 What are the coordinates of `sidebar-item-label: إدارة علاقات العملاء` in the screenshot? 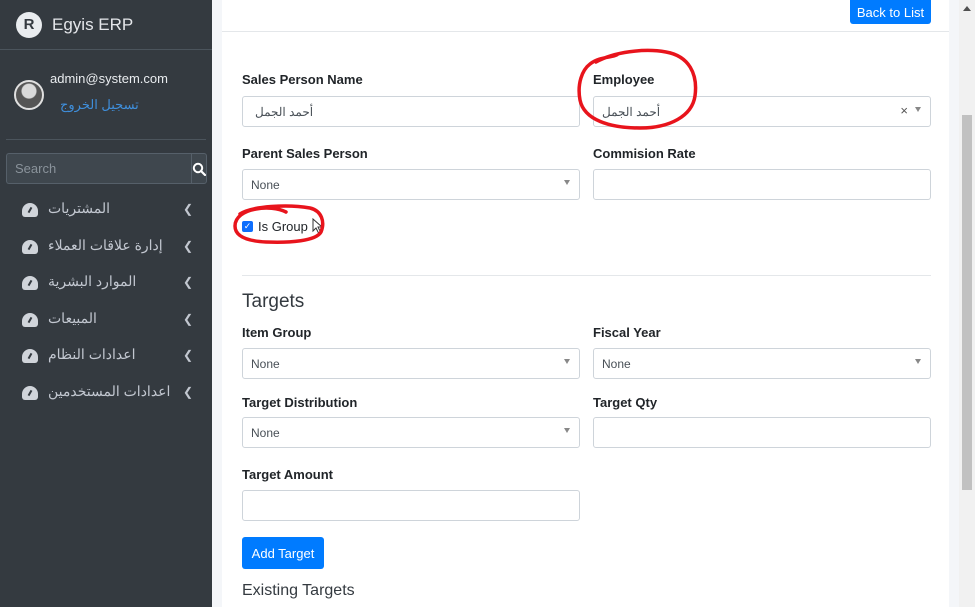 It's located at (105, 244).